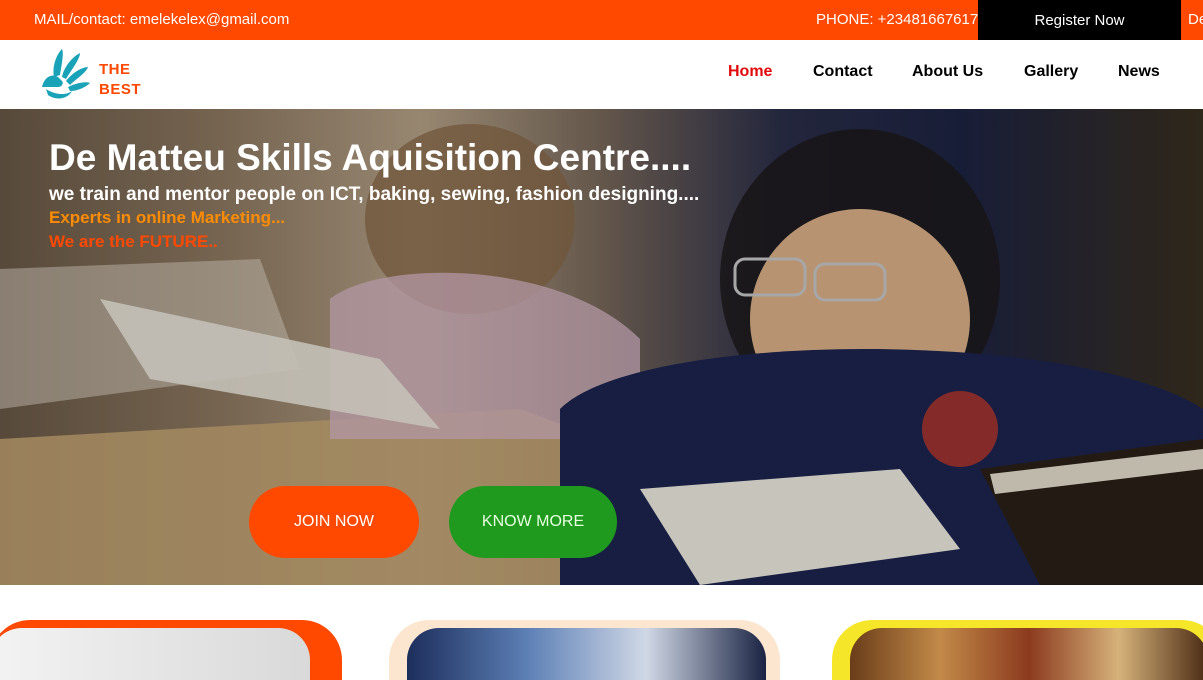 This screenshot has height=680, width=1203. What do you see at coordinates (115, 69) in the screenshot?
I see `logo-text-the: THE` at bounding box center [115, 69].